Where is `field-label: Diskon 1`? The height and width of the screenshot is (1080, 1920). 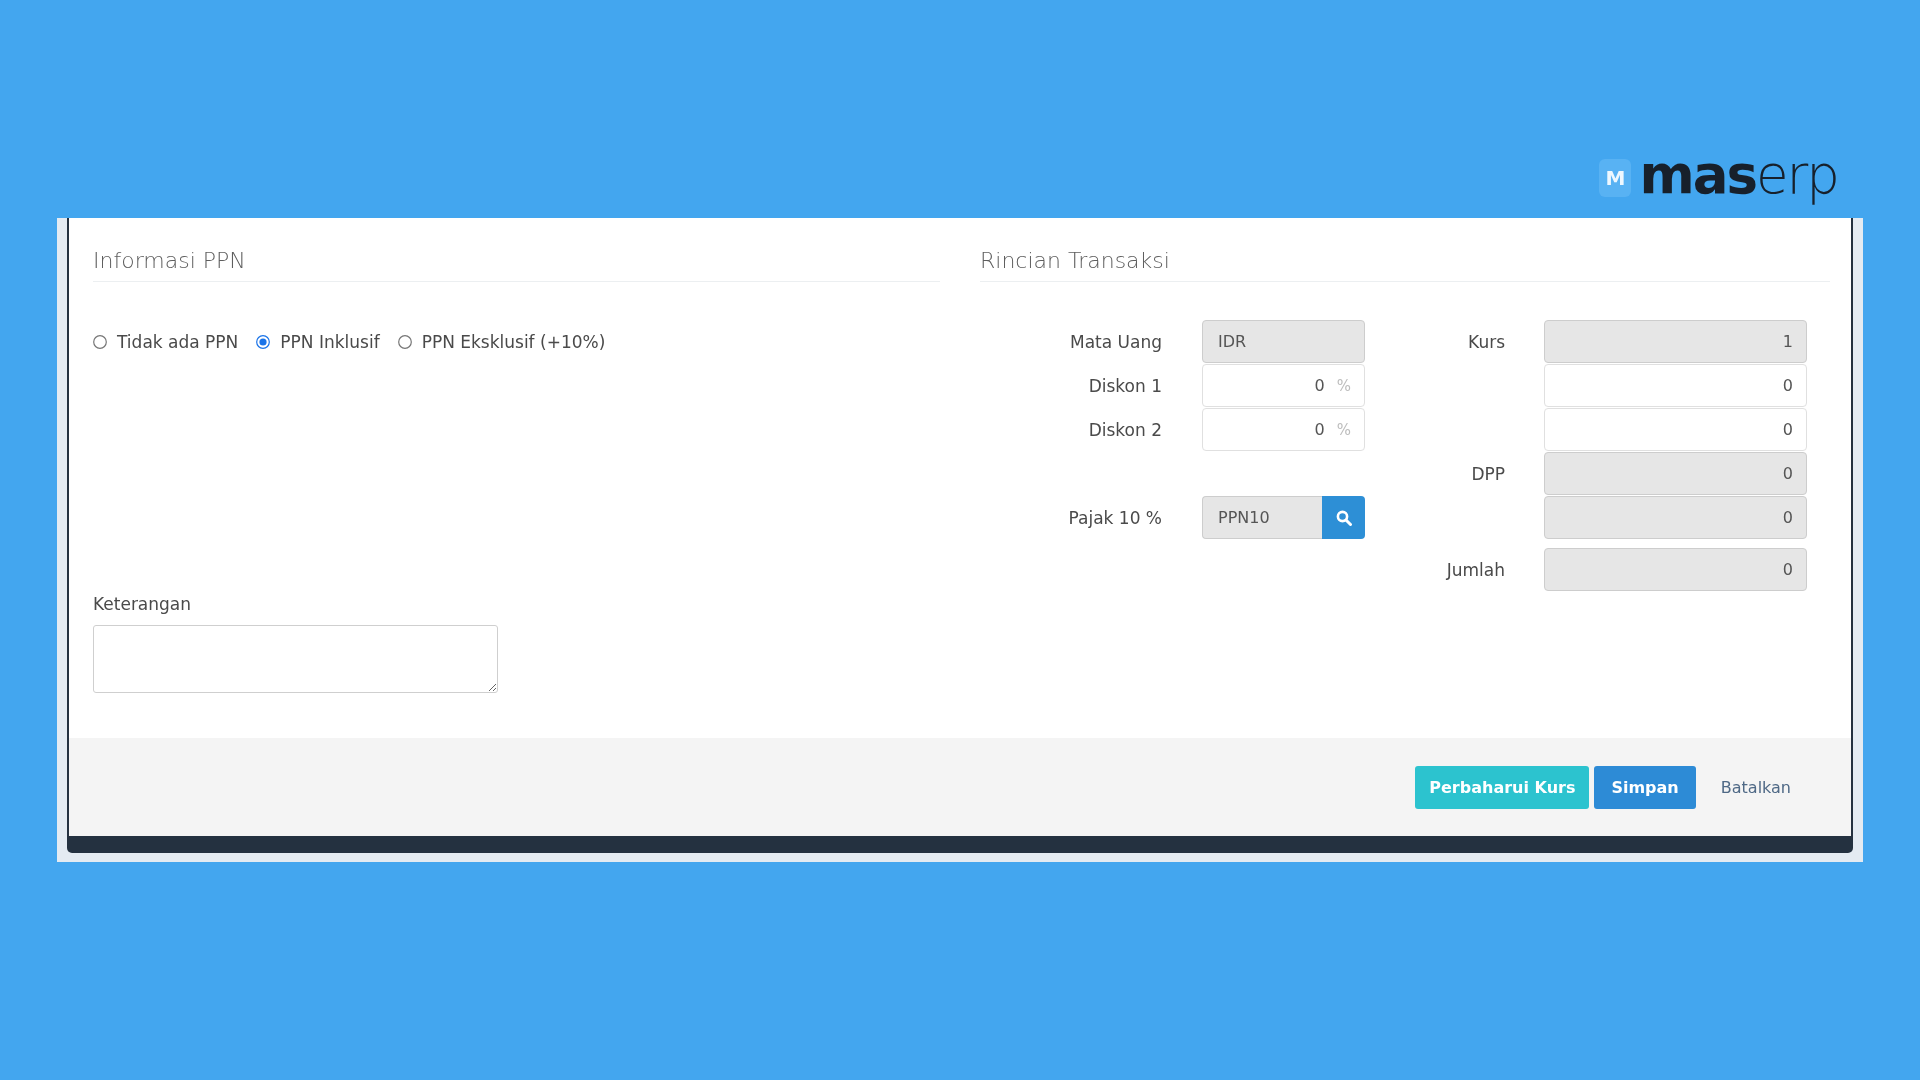
field-label: Diskon 1 is located at coordinates (1125, 385).